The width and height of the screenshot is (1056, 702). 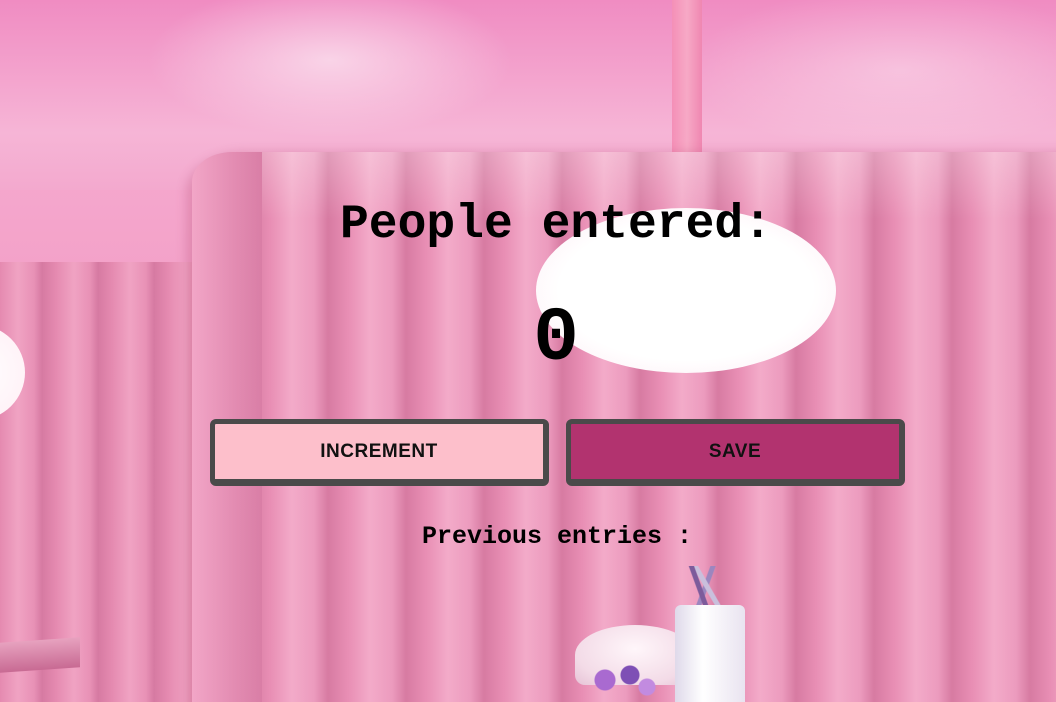 What do you see at coordinates (557, 536) in the screenshot?
I see `previous-entries-label: Previous entries :` at bounding box center [557, 536].